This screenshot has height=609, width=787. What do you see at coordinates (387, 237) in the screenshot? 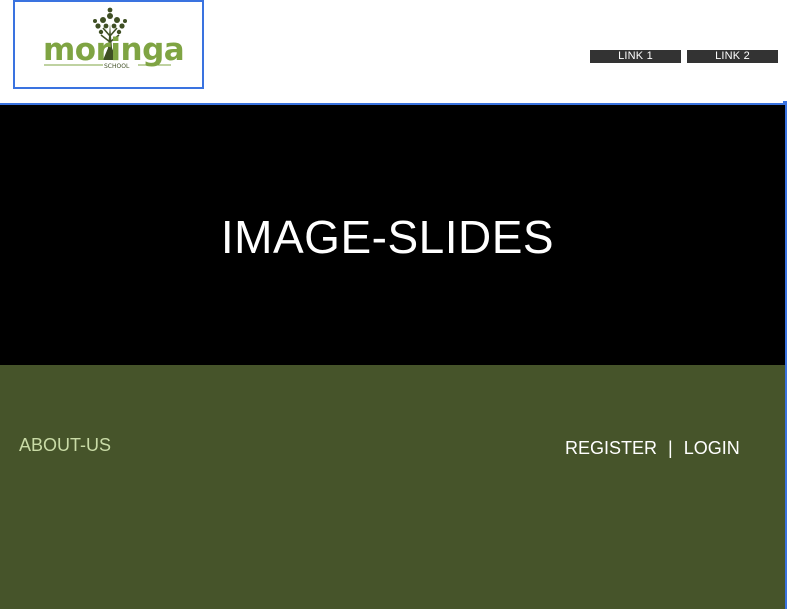
I see `hero-title: IMAGE-SLIDES` at bounding box center [387, 237].